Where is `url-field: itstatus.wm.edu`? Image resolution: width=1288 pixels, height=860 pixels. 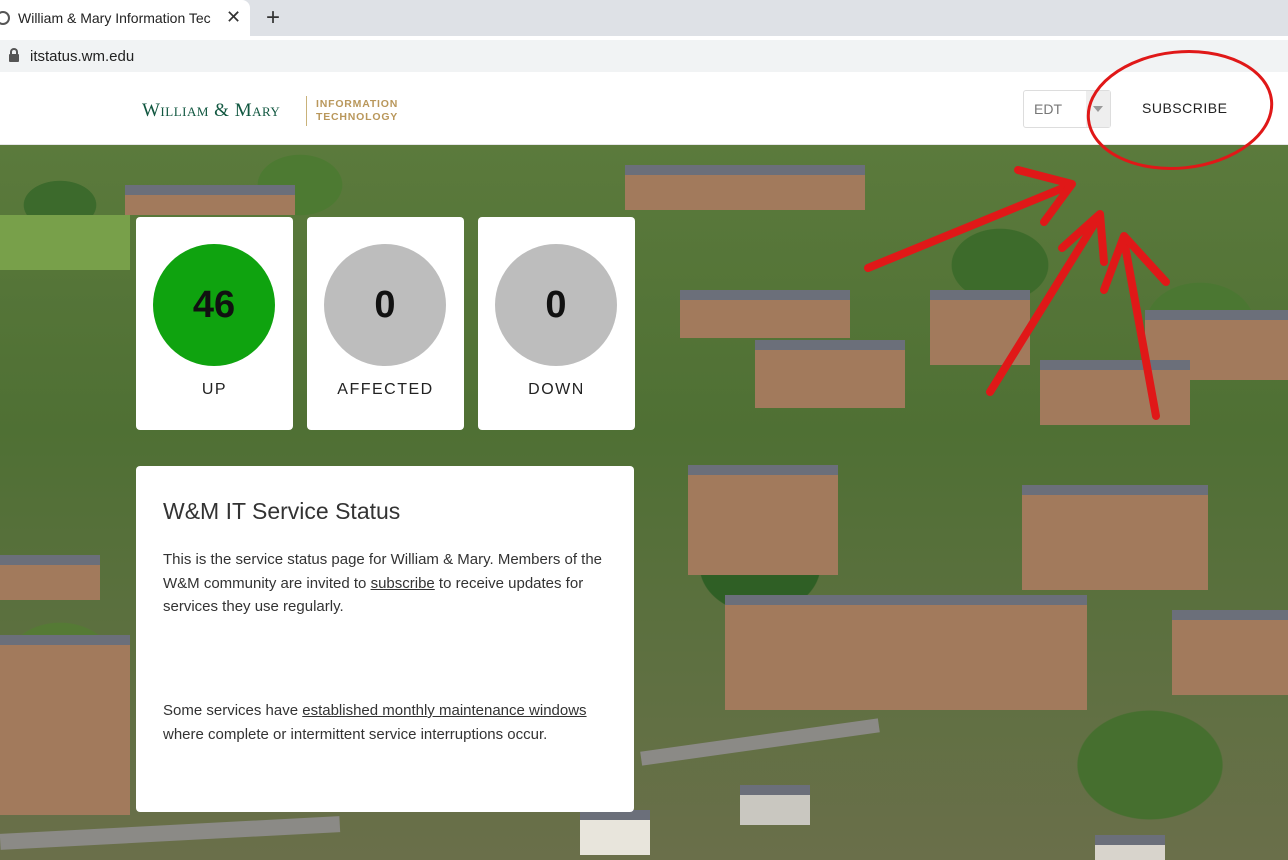 url-field: itstatus.wm.edu is located at coordinates (644, 56).